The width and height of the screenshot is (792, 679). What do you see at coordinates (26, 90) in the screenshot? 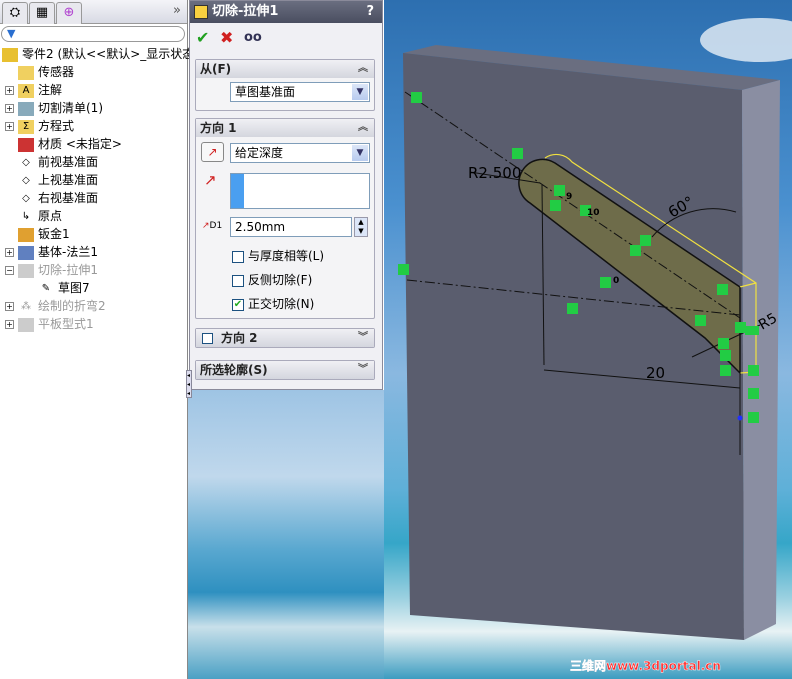
I see `annotation-icon: A` at bounding box center [26, 90].